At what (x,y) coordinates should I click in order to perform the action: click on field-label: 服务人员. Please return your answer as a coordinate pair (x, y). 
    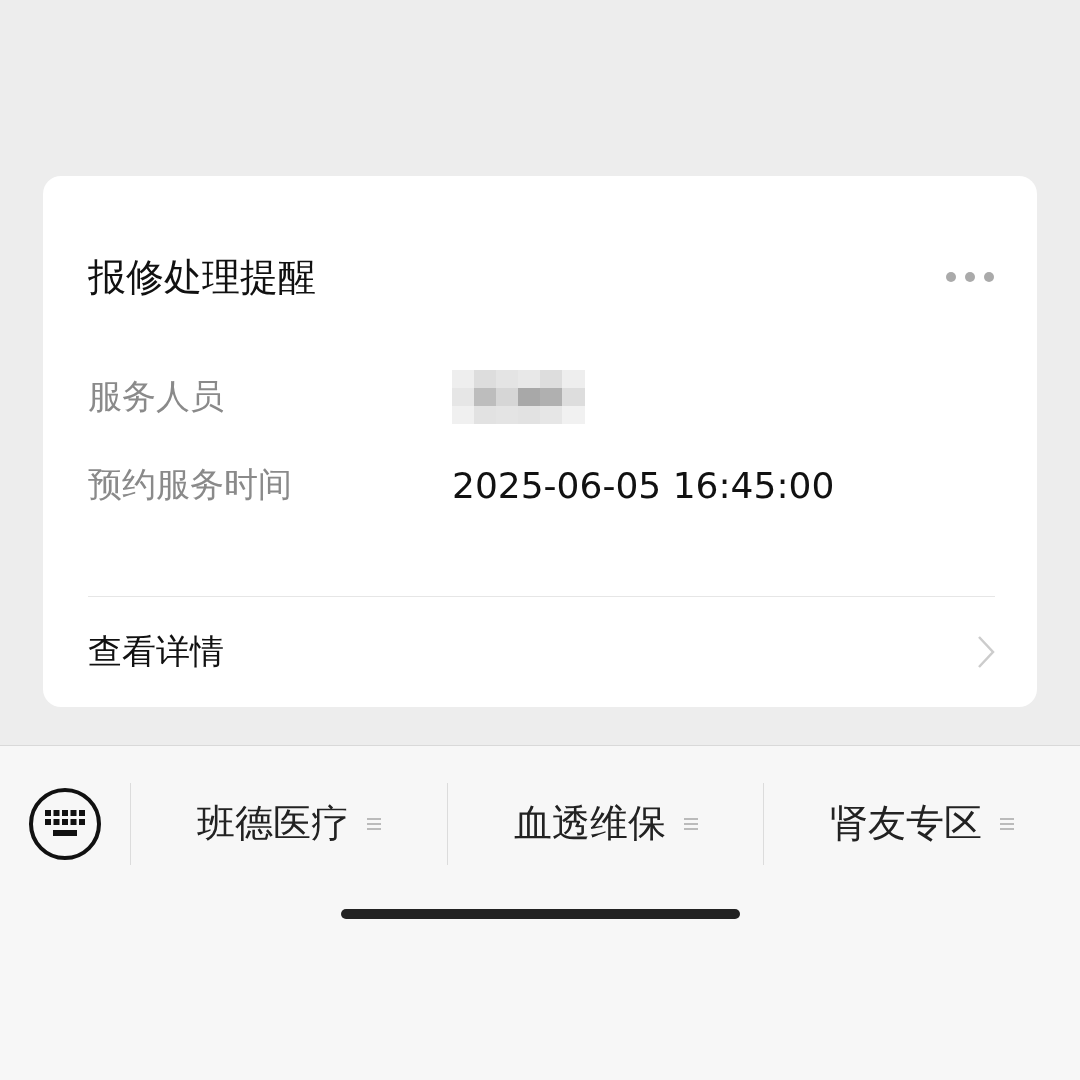
    Looking at the image, I should click on (156, 397).